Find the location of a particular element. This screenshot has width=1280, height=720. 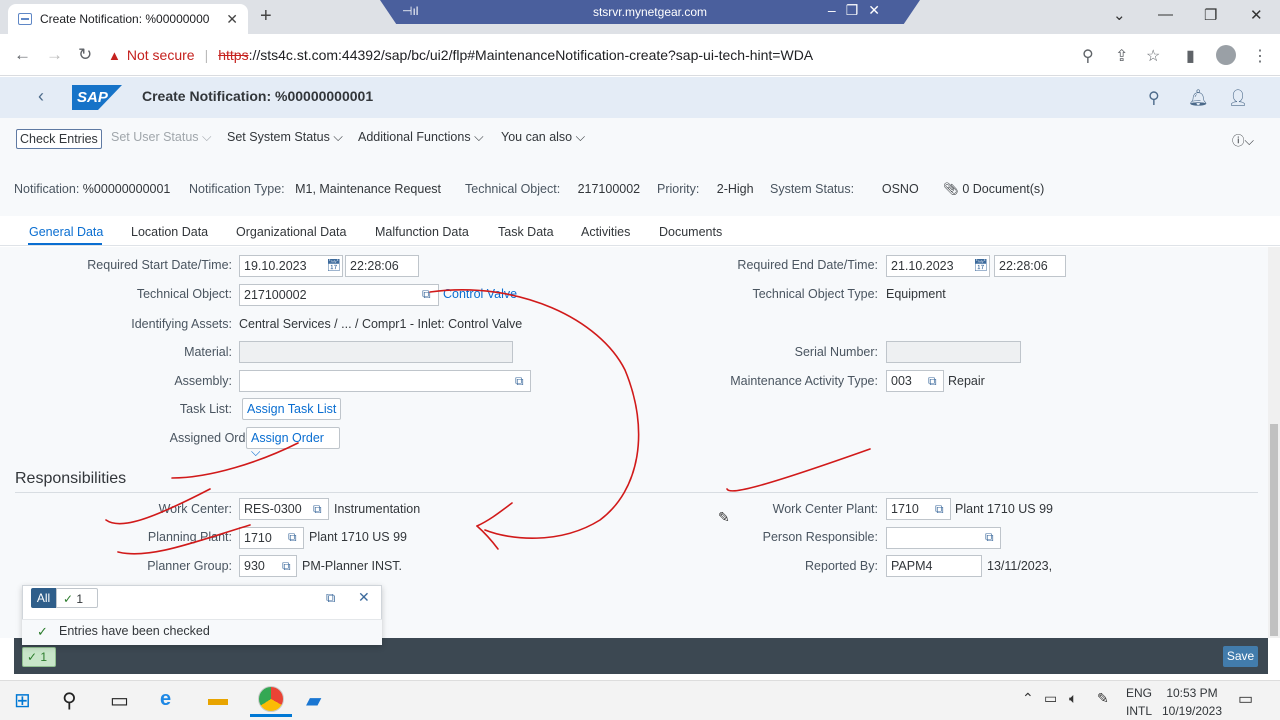

user-icon: 👤︎ is located at coordinates (1238, 98).